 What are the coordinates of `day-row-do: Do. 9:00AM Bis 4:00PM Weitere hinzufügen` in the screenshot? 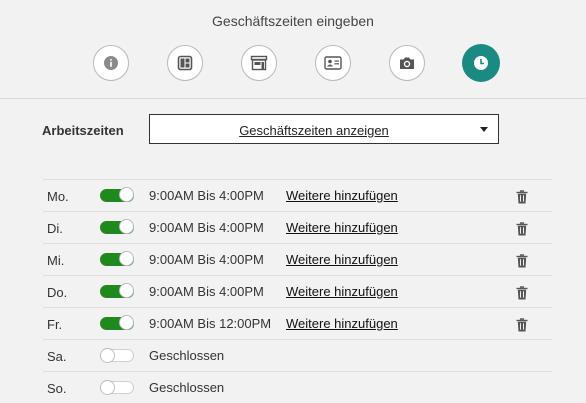 It's located at (297, 291).